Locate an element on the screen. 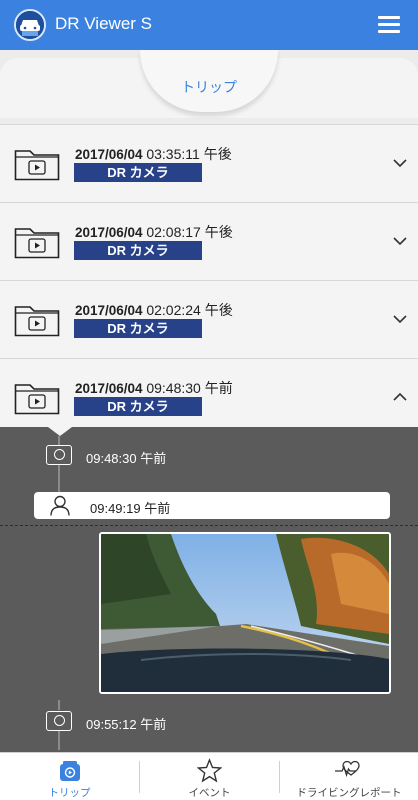  nav-tab-trip: トリップ is located at coordinates (69, 776).